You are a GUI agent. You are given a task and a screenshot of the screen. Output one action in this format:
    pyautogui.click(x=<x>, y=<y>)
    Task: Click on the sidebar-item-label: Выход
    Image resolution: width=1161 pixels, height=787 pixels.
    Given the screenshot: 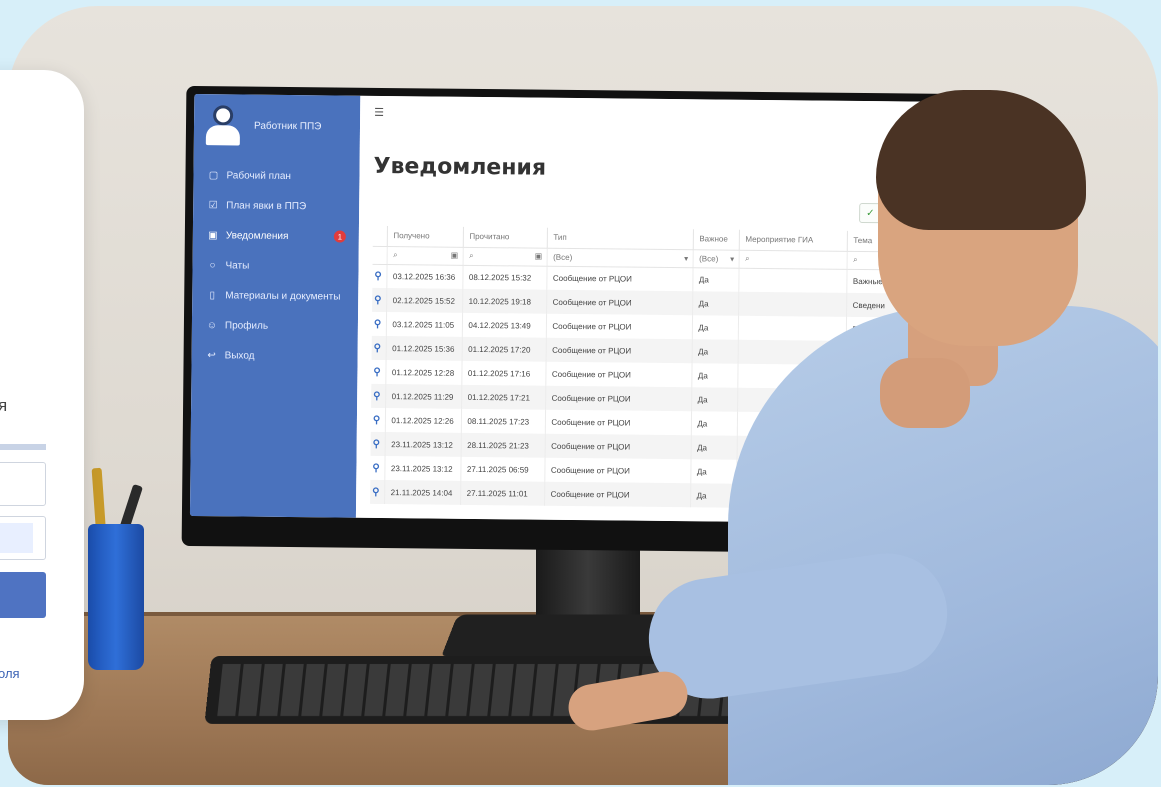 What is the action you would take?
    pyautogui.click(x=239, y=355)
    